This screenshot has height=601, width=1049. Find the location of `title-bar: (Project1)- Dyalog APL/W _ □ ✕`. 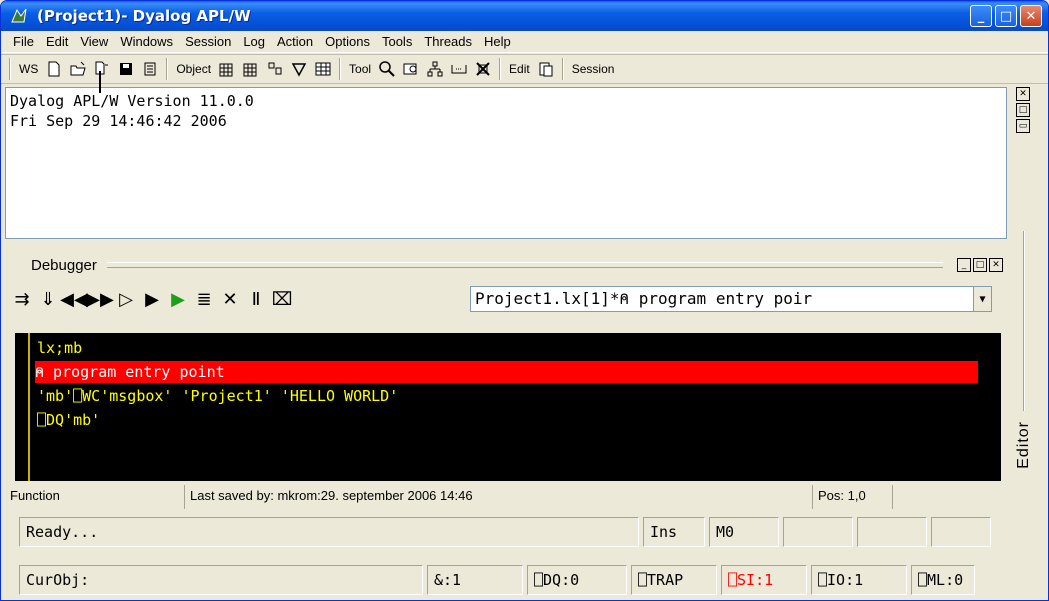

title-bar: (Project1)- Dyalog APL/W _ □ ✕ is located at coordinates (524, 16).